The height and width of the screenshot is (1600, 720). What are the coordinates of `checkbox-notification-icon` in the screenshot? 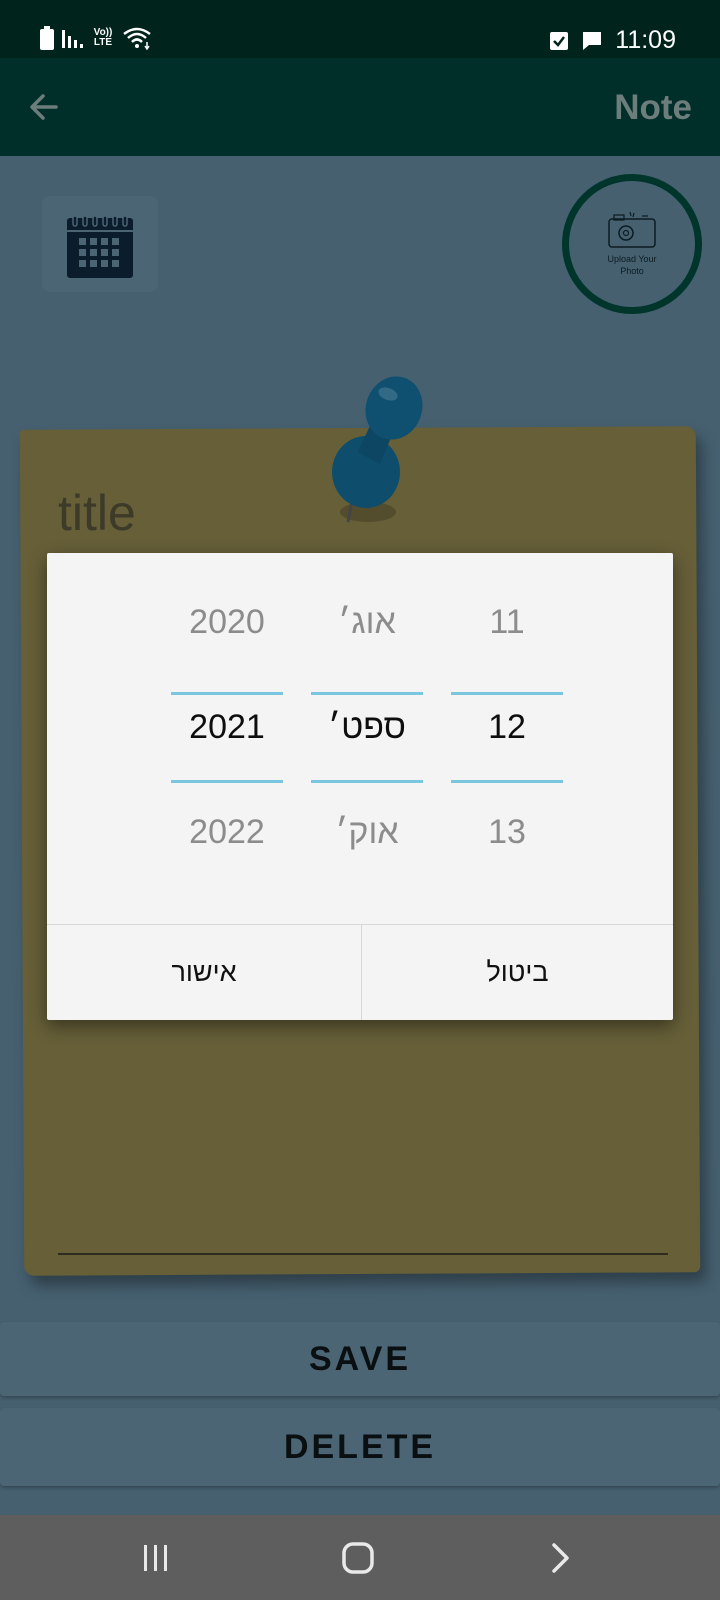 It's located at (559, 40).